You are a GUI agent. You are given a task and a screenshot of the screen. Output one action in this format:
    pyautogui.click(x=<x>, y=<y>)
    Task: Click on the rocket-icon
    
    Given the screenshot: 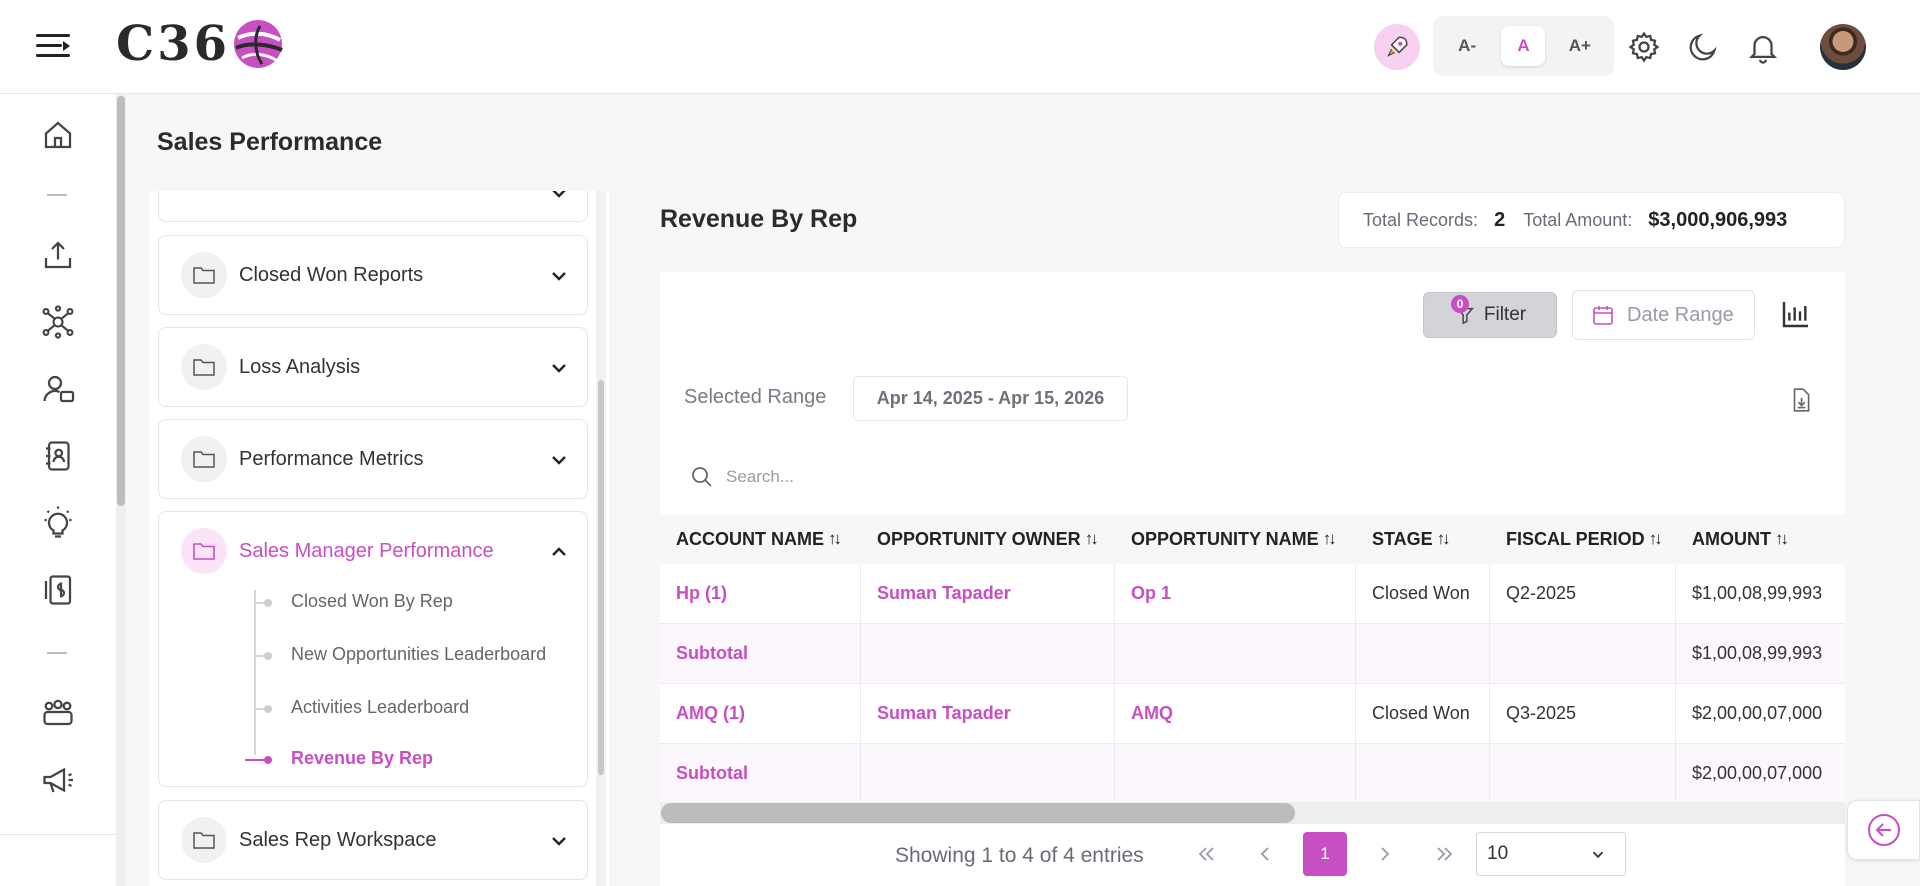 What is the action you would take?
    pyautogui.click(x=1397, y=47)
    